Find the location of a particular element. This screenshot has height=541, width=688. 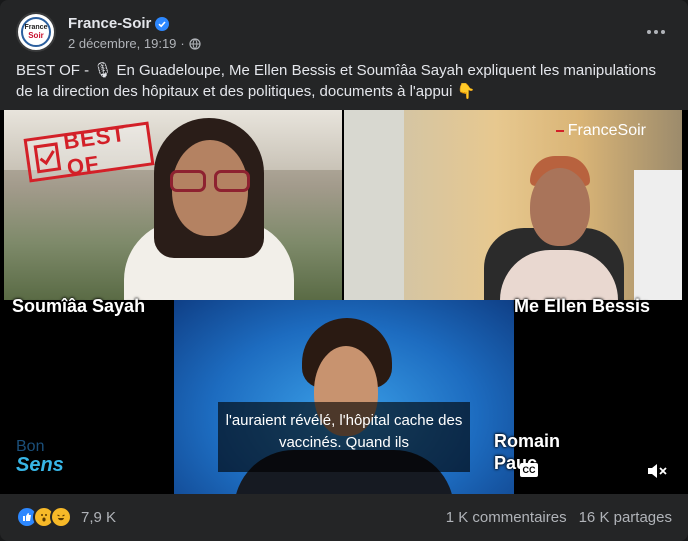

post-timestamp: 2 décembre, 19:19 is located at coordinates (122, 43).